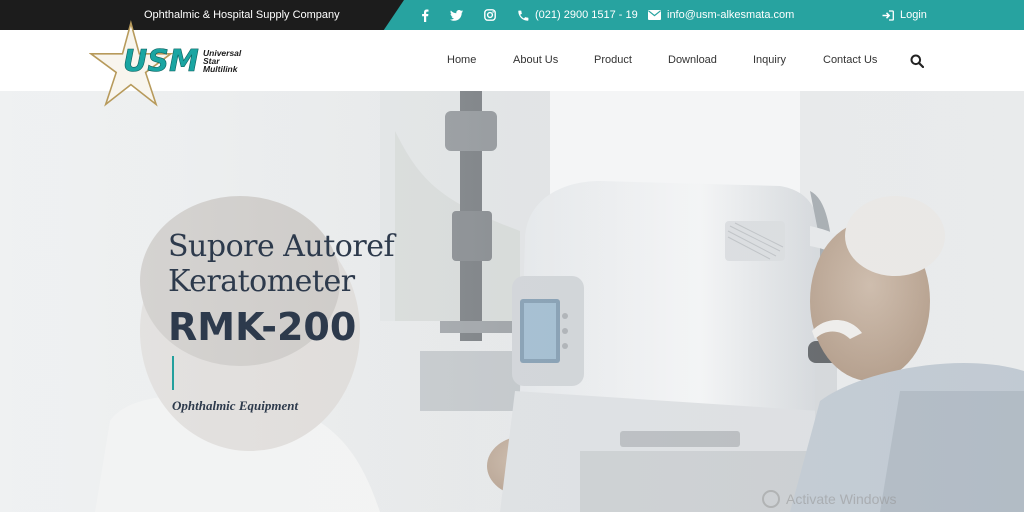  I want to click on twitter-link, so click(456, 15).